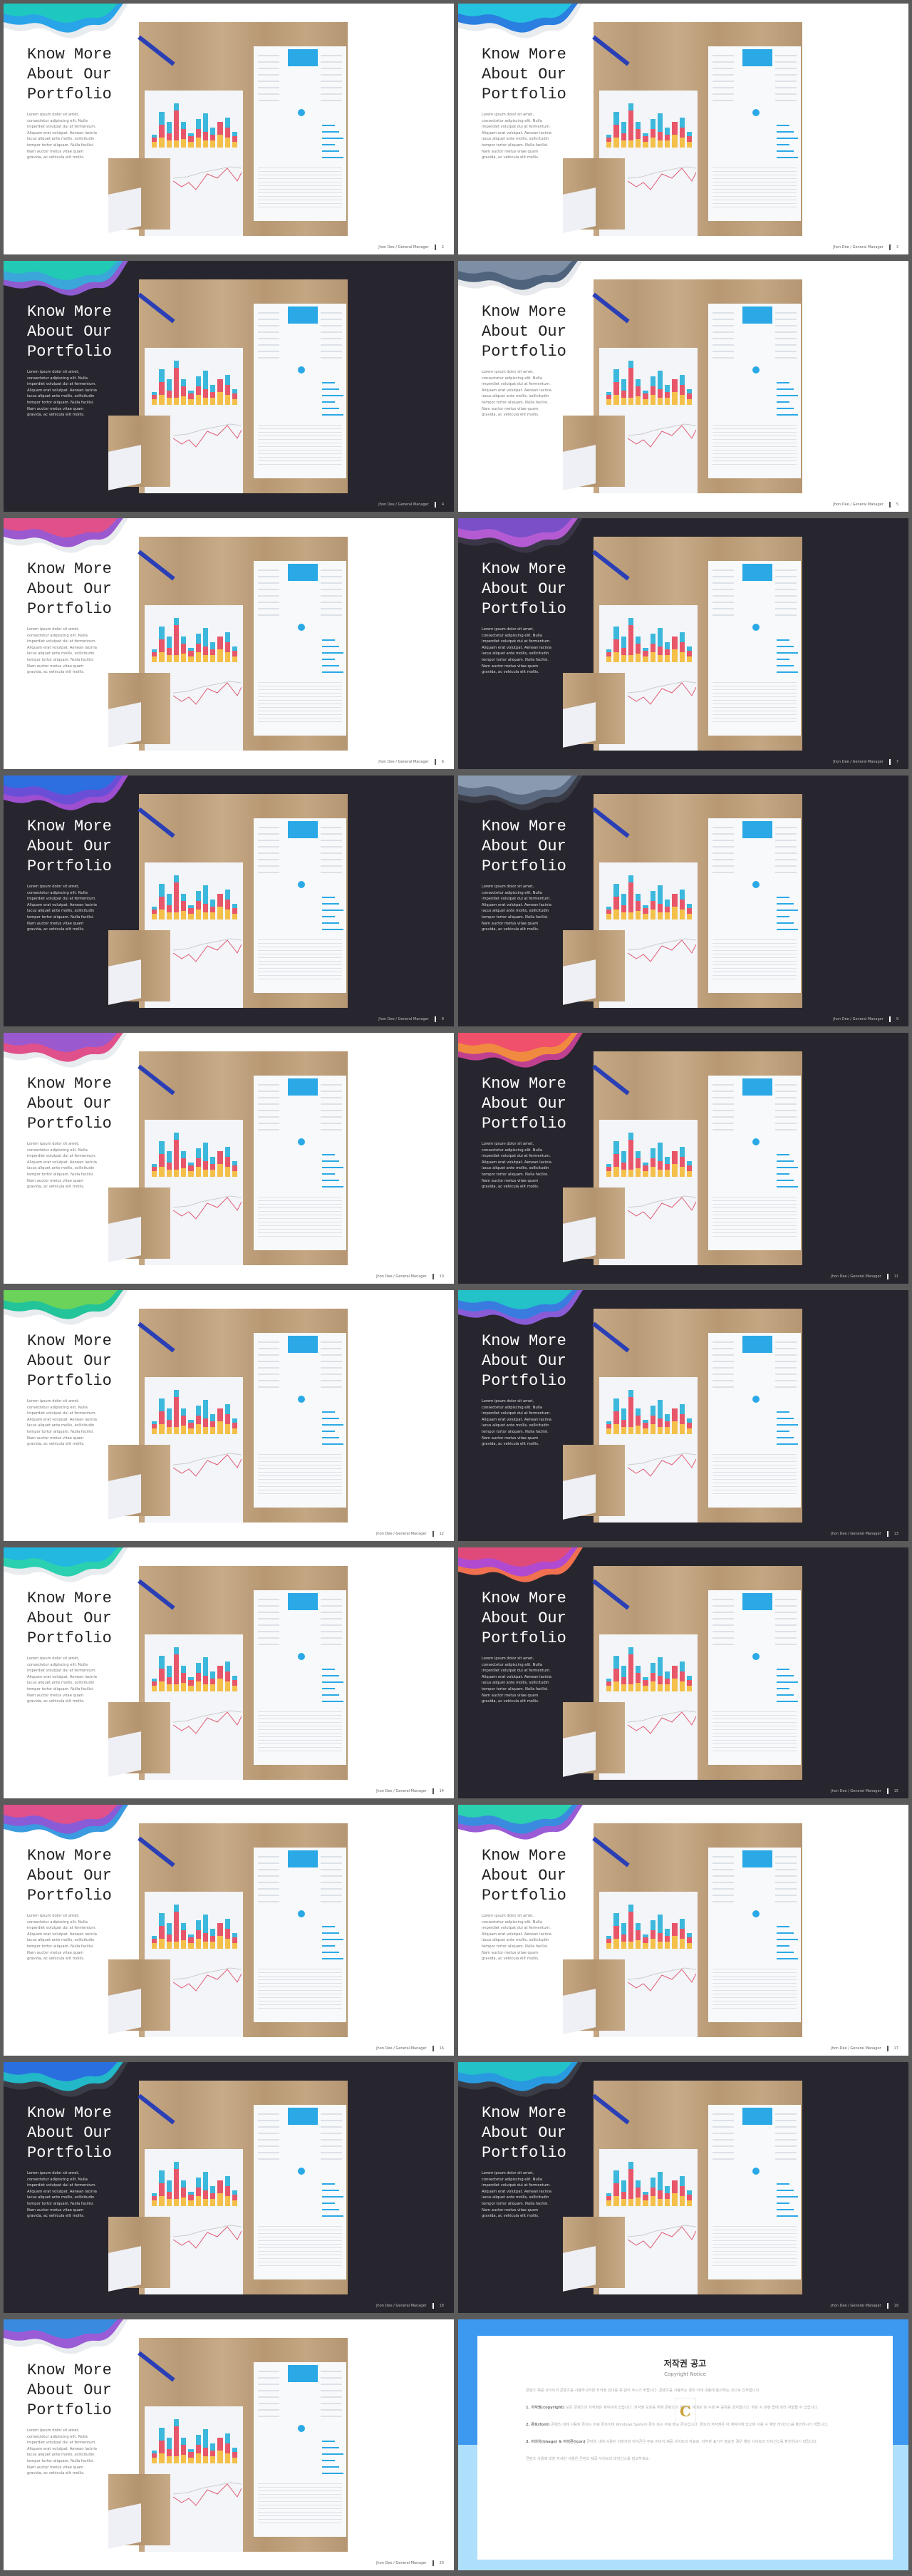  What do you see at coordinates (754, 905) in the screenshot?
I see `resume-paper` at bounding box center [754, 905].